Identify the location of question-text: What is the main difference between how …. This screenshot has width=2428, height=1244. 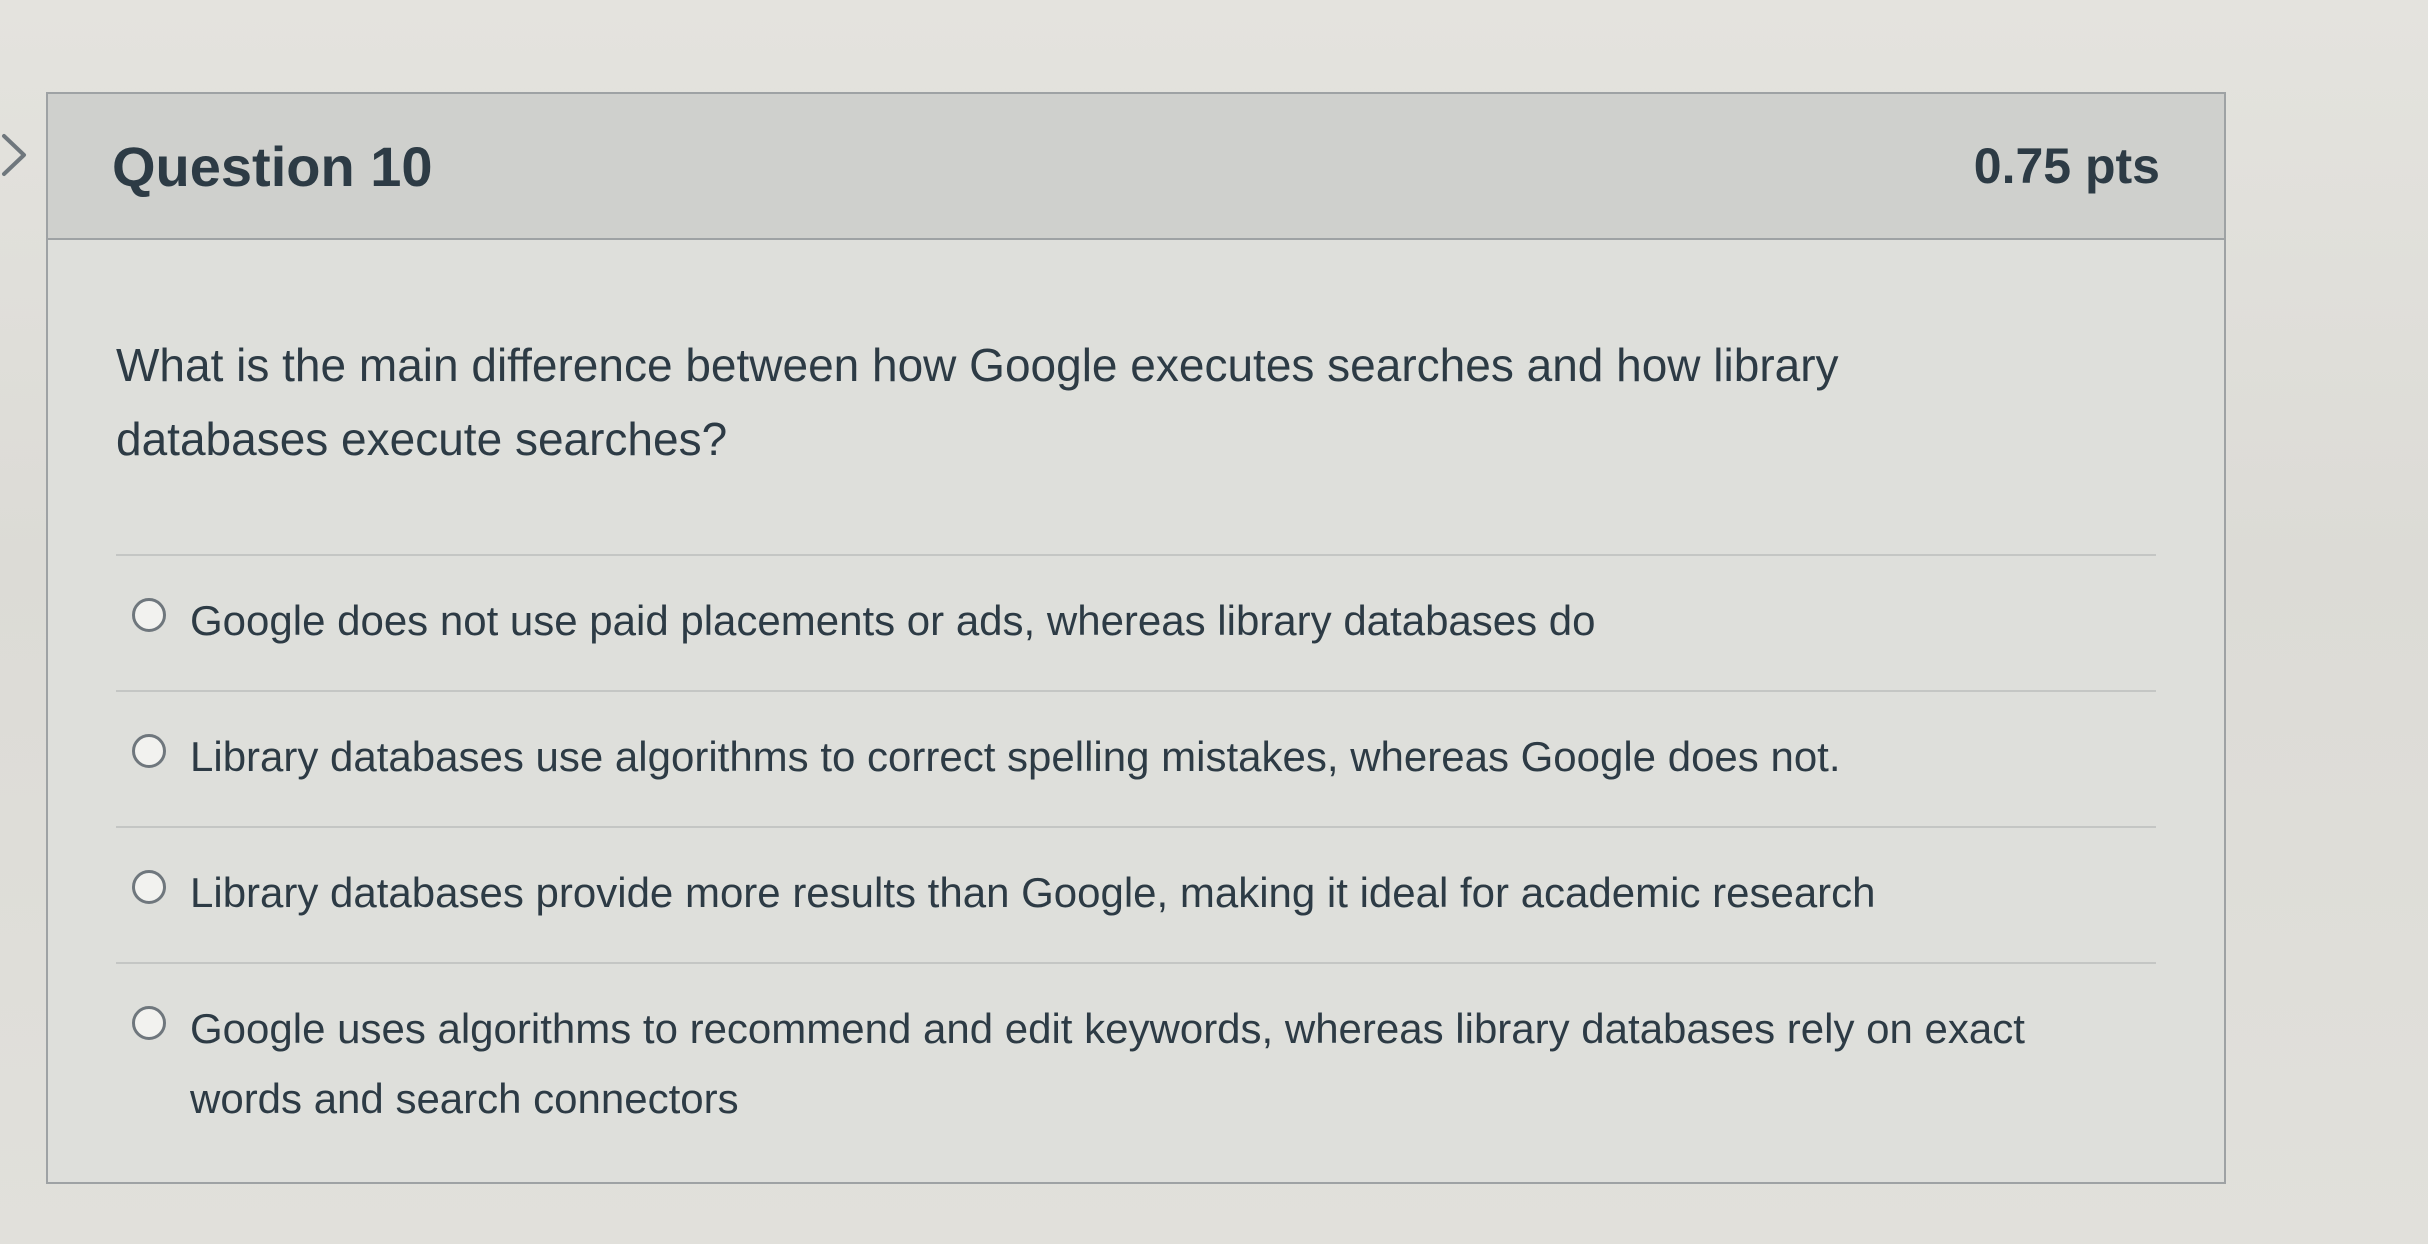
(977, 402).